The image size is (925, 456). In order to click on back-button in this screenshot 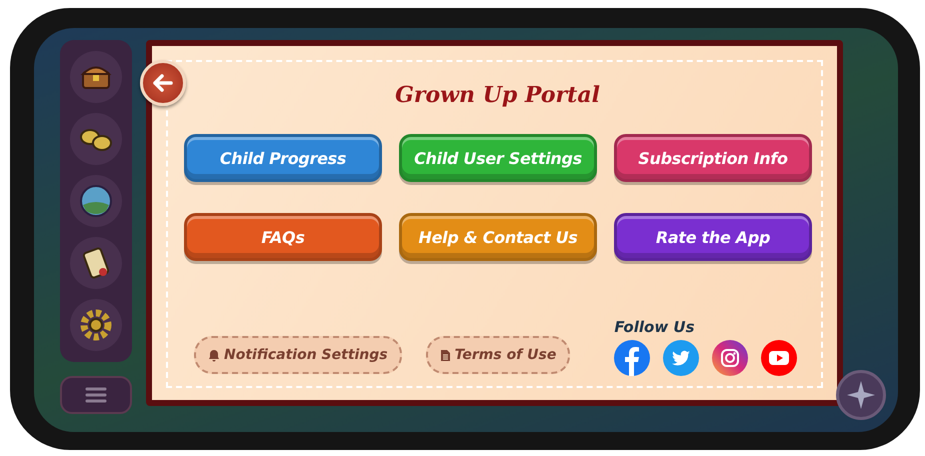, I will do `click(163, 83)`.